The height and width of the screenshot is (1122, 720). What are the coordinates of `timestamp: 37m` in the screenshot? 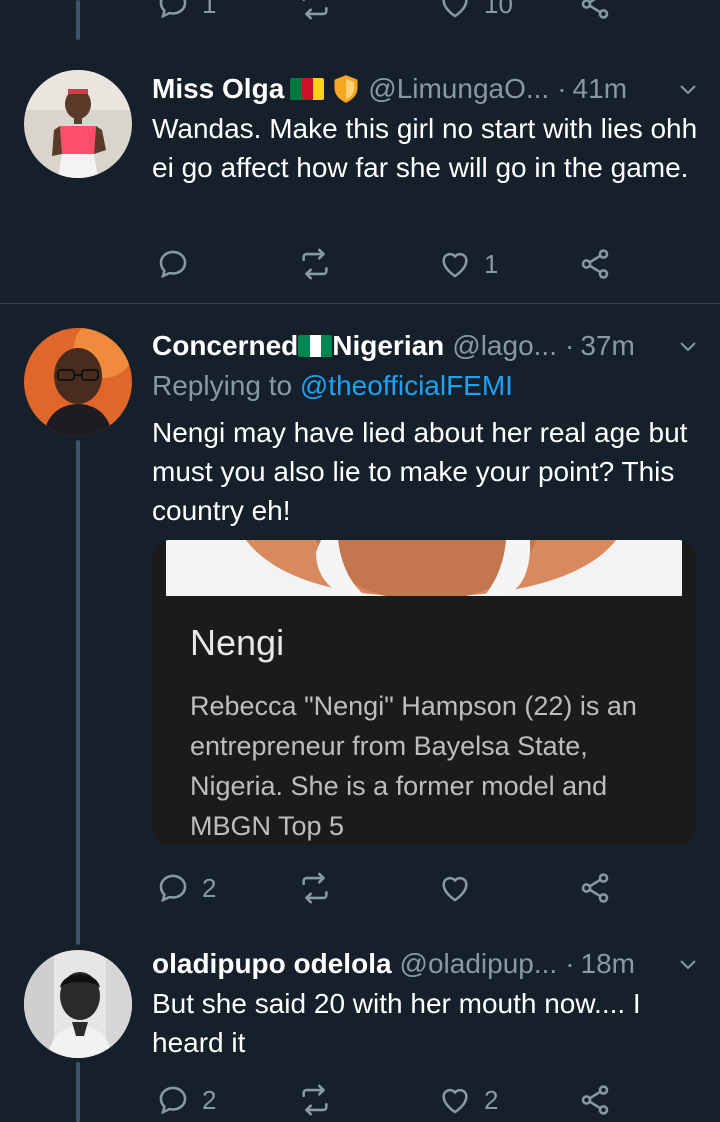 It's located at (607, 346).